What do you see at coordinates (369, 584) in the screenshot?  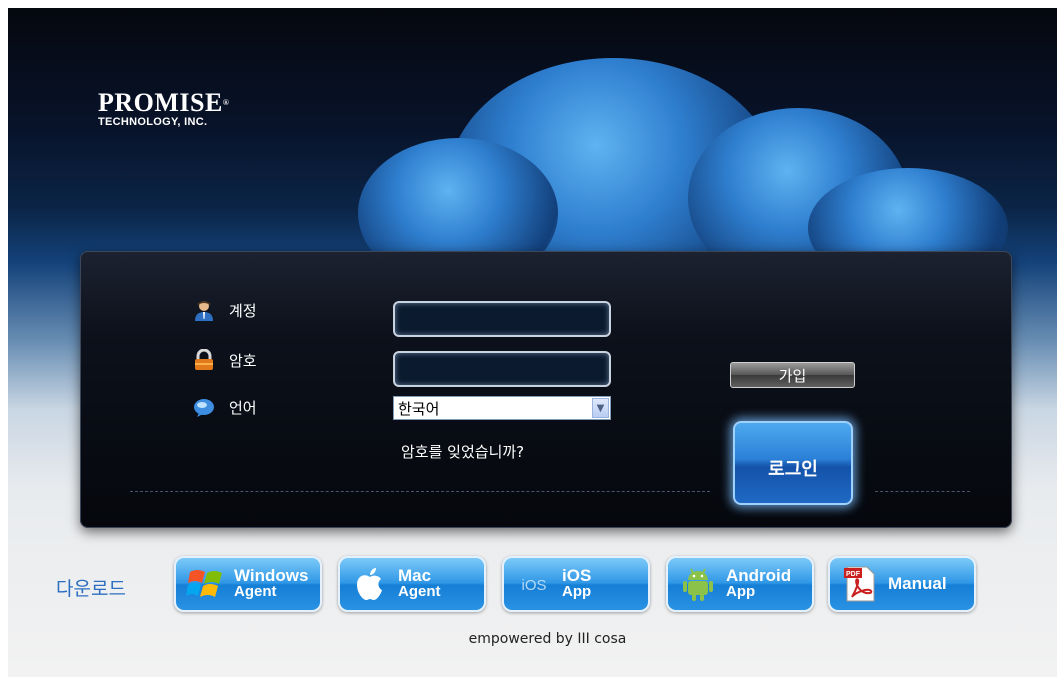 I see `apple-icon` at bounding box center [369, 584].